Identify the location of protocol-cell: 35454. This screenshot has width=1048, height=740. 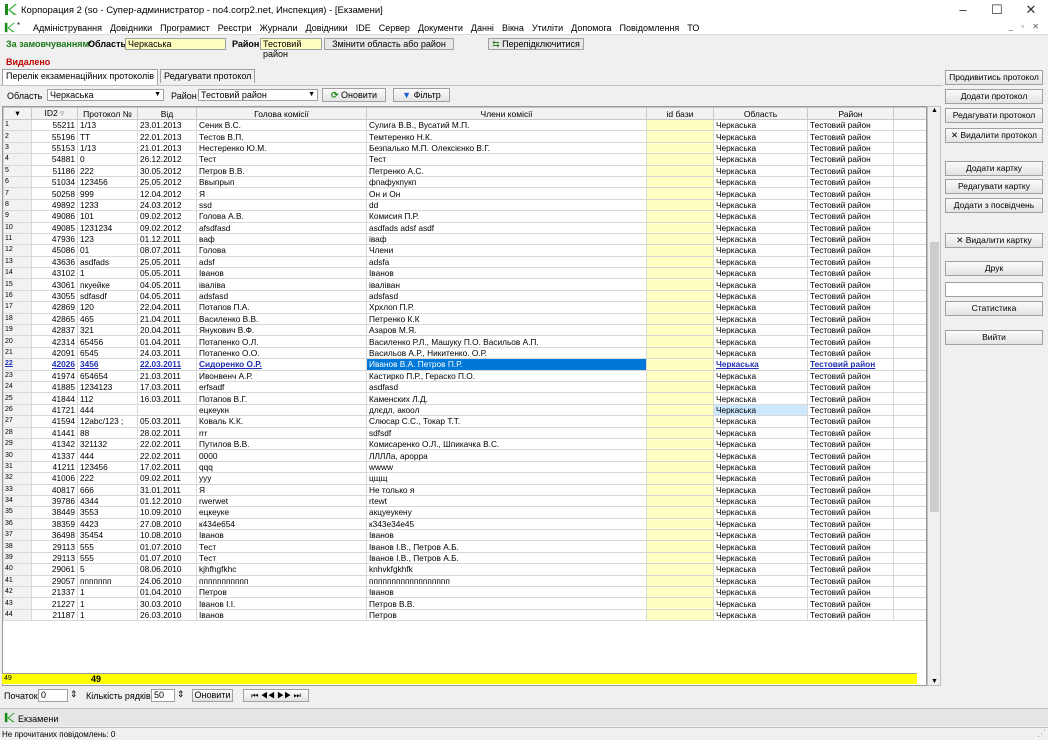
(107, 535).